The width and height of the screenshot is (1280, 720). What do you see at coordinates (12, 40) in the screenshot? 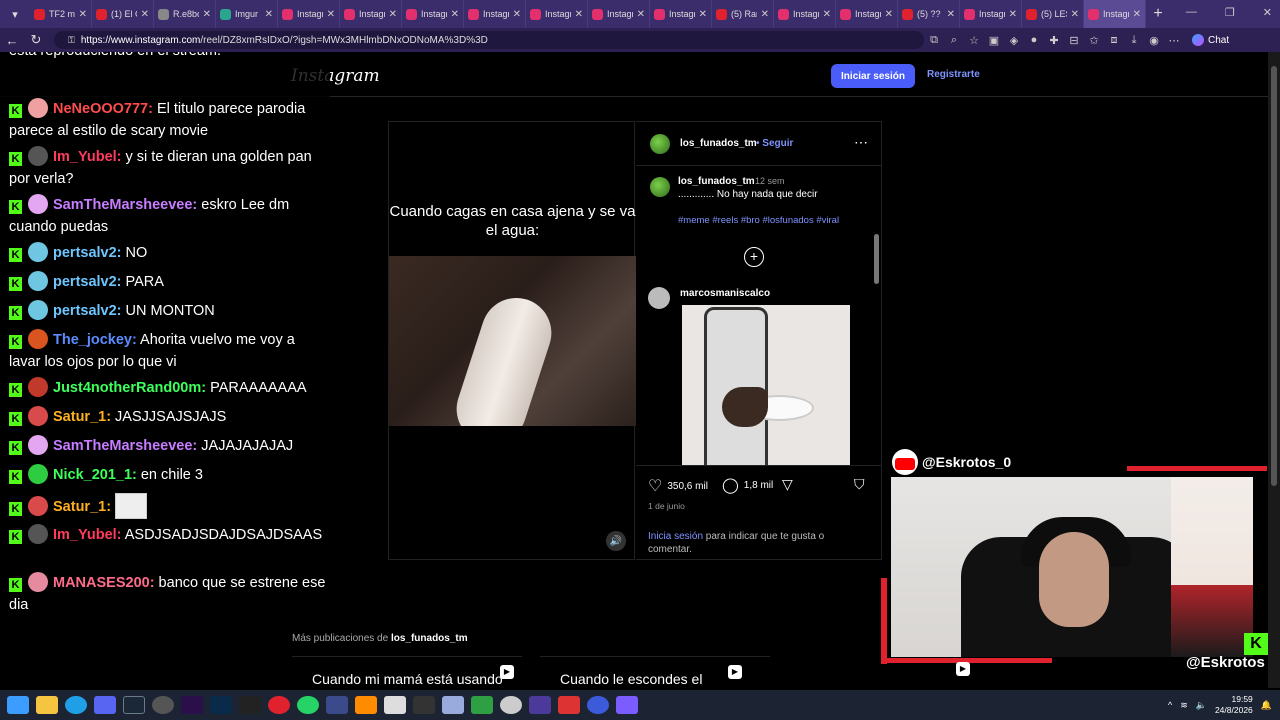
I see `back-icon: ←` at bounding box center [12, 40].